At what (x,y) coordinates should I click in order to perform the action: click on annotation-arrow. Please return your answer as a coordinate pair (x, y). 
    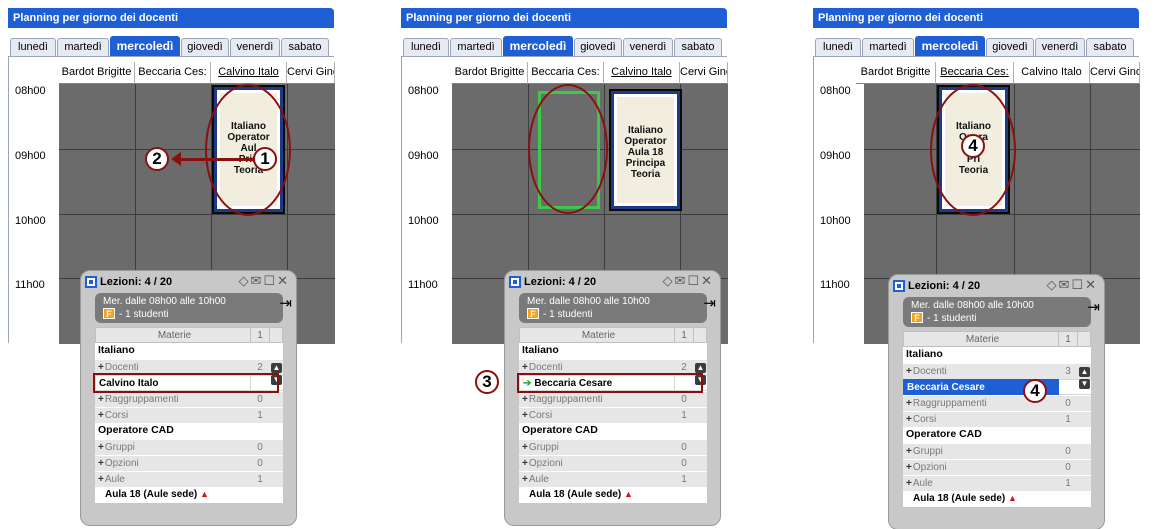
    Looking at the image, I should click on (217, 159).